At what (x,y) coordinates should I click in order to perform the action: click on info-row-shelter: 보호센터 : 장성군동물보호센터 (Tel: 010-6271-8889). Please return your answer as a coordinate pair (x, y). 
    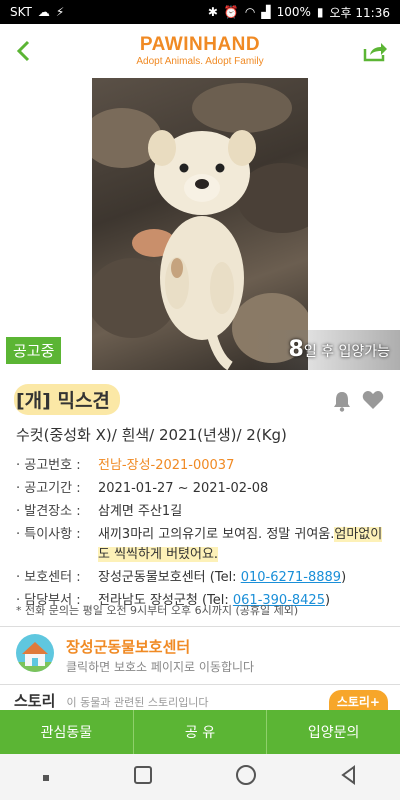
    Looking at the image, I should click on (203, 578).